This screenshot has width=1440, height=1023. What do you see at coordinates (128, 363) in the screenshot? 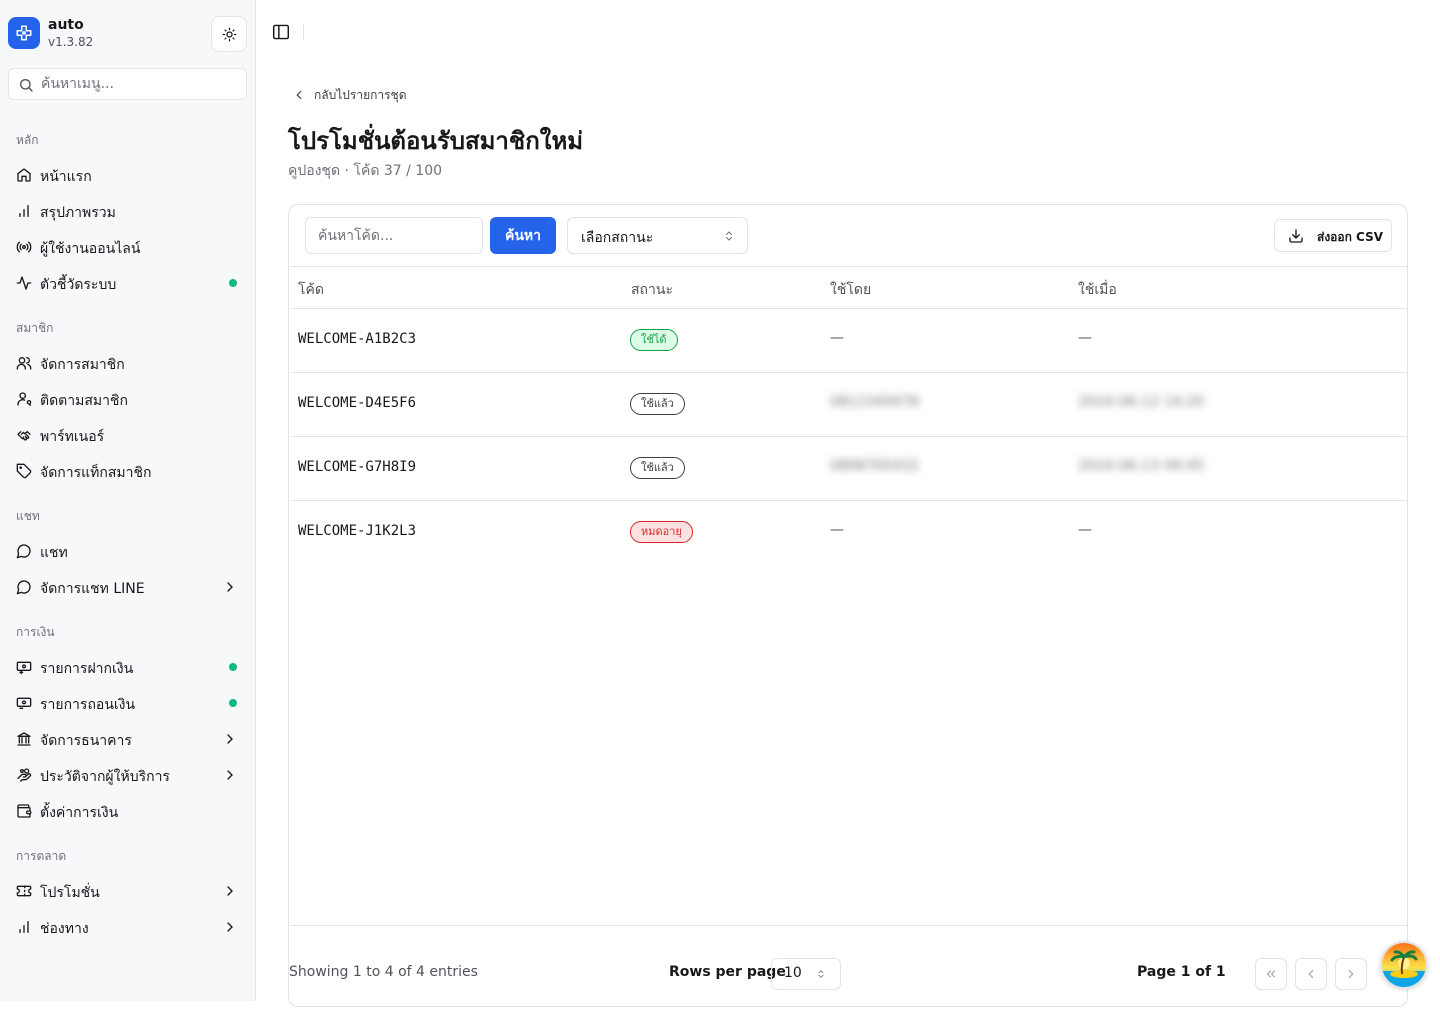
I see `sidebar-item-manage-members: จัดการสมาชิก` at bounding box center [128, 363].